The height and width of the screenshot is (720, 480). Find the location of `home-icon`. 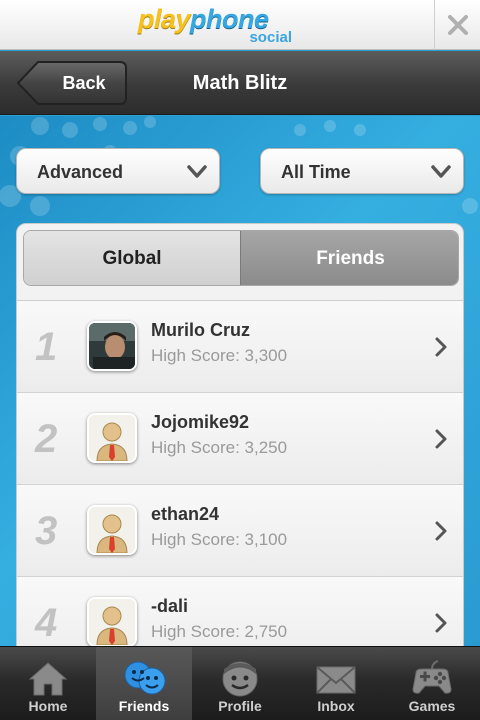

home-icon is located at coordinates (48, 679).